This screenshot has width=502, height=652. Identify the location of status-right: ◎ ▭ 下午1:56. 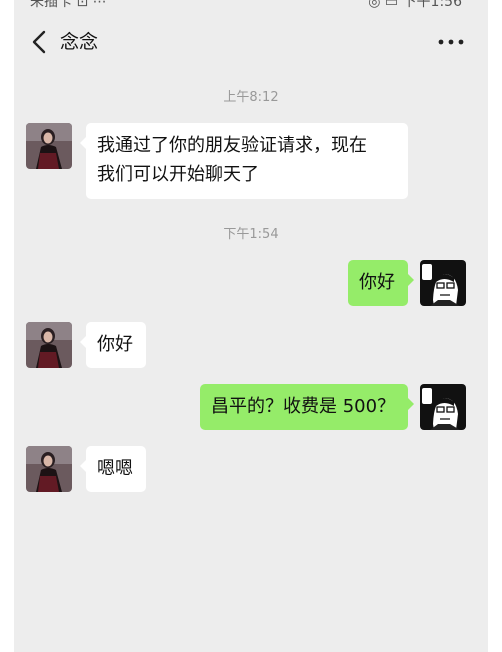
(415, 5).